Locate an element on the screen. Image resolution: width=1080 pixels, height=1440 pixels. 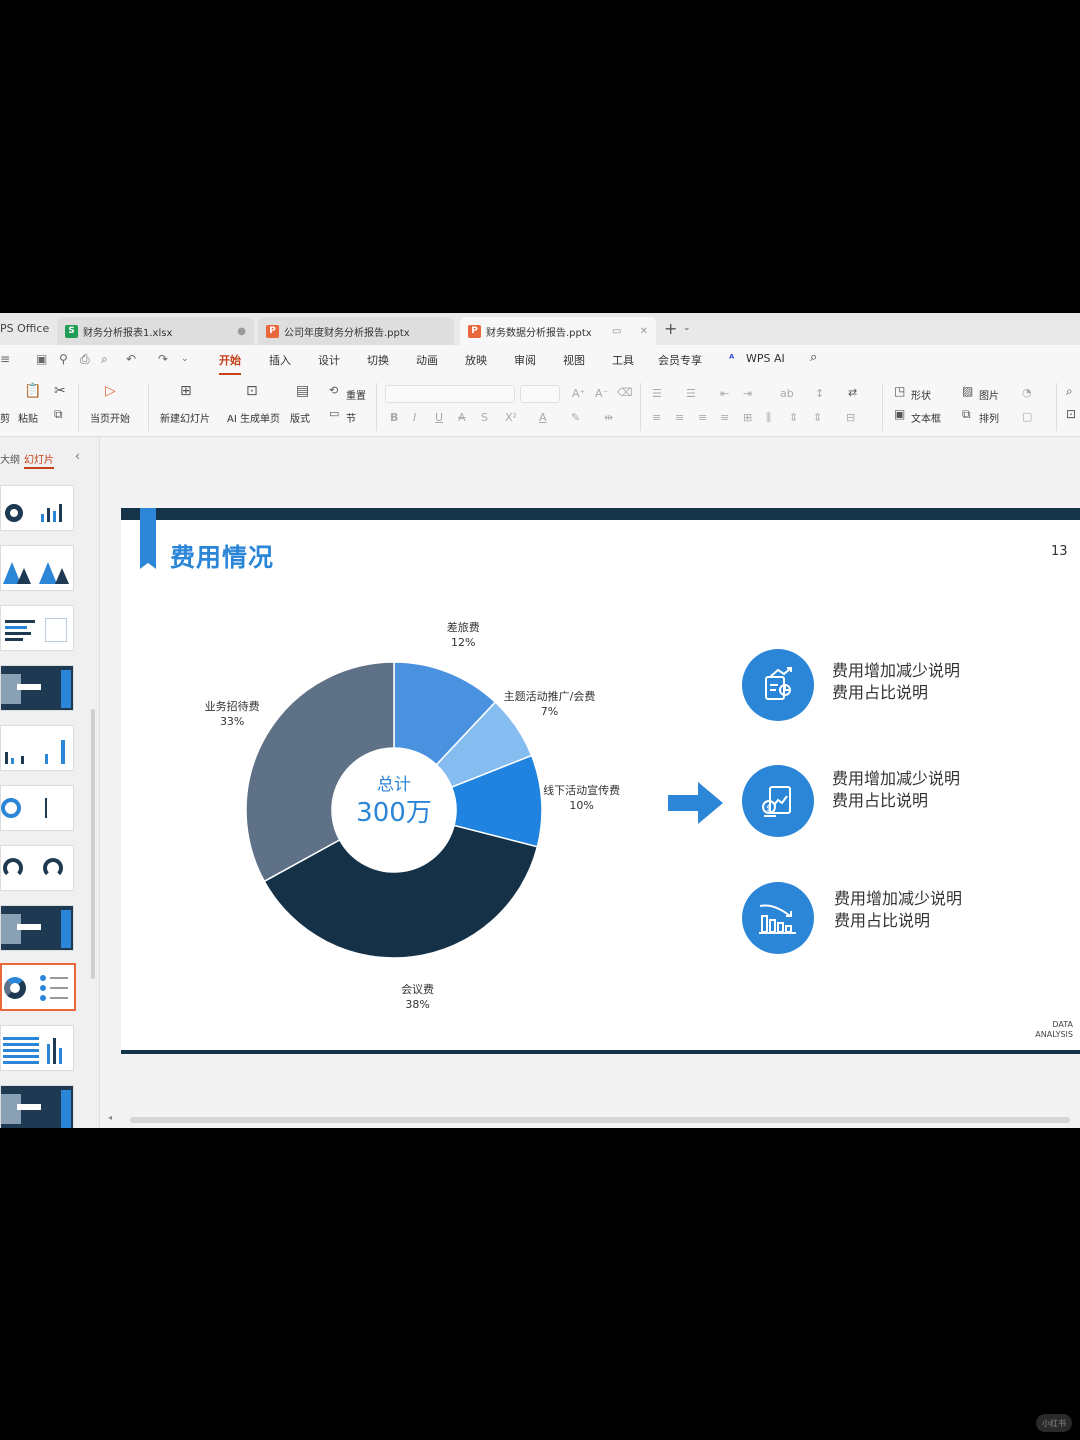
justify-icon: ≡ is located at coordinates (724, 417).